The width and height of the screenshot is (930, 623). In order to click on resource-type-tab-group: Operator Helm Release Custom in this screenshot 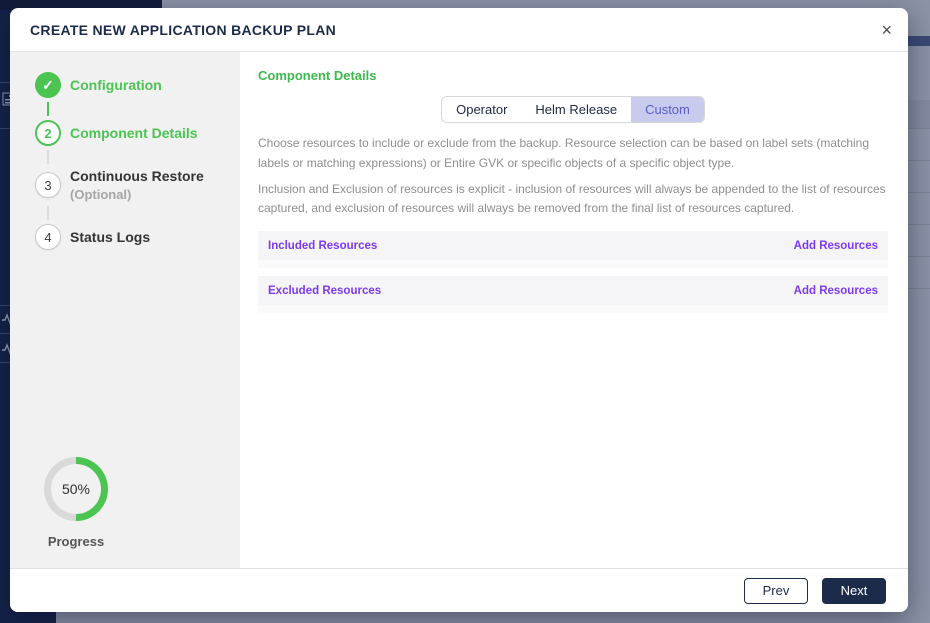, I will do `click(573, 109)`.